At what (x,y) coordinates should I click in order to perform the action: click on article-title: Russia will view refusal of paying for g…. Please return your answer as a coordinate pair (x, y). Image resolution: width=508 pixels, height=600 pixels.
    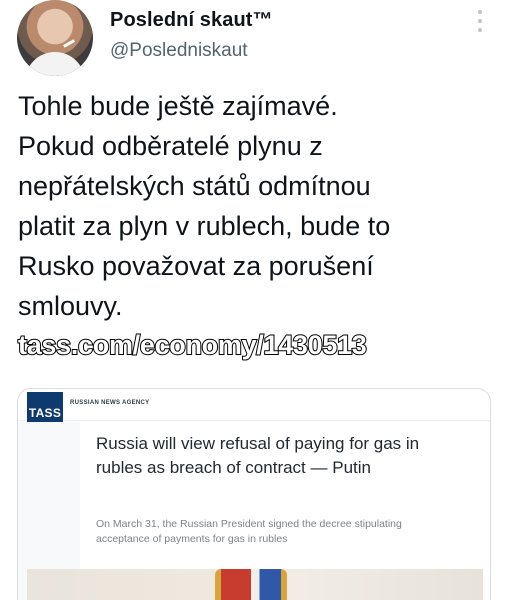
    Looking at the image, I should click on (261, 456).